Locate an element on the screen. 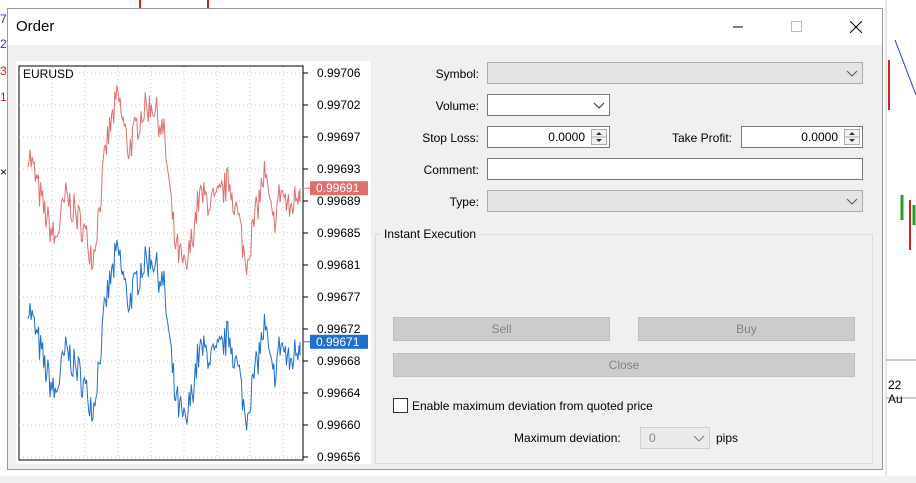  type-label: Type: is located at coordinates (464, 202).